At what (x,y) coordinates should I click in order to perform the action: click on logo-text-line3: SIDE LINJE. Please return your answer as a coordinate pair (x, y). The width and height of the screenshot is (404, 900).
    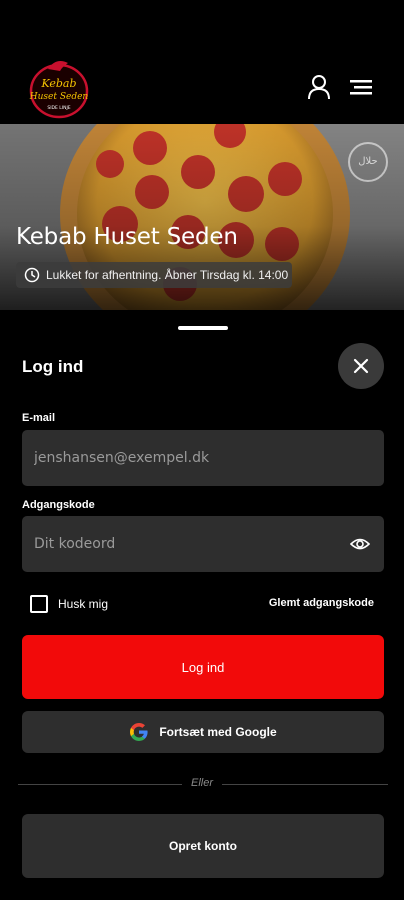
    Looking at the image, I should click on (58, 108).